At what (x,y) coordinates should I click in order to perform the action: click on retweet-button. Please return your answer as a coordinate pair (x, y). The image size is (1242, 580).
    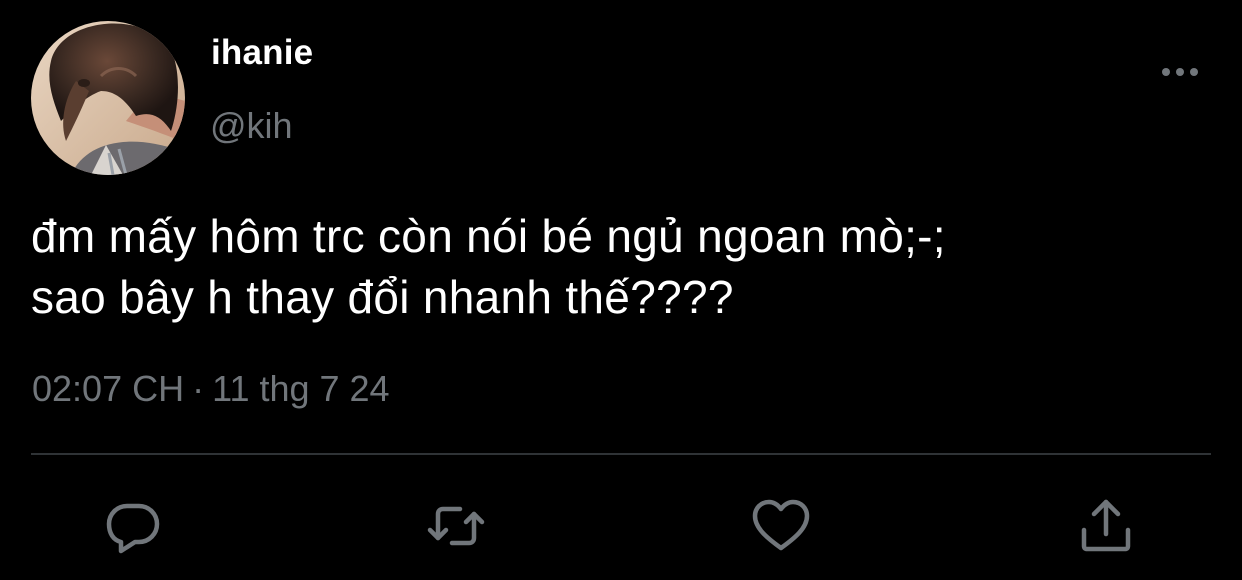
    Looking at the image, I should click on (456, 526).